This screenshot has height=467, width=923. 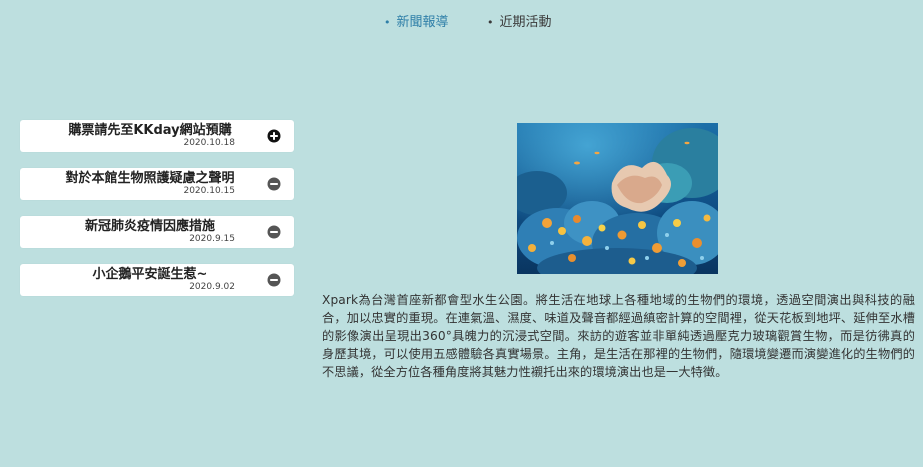 What do you see at coordinates (274, 136) in the screenshot?
I see `plus-circle-icon` at bounding box center [274, 136].